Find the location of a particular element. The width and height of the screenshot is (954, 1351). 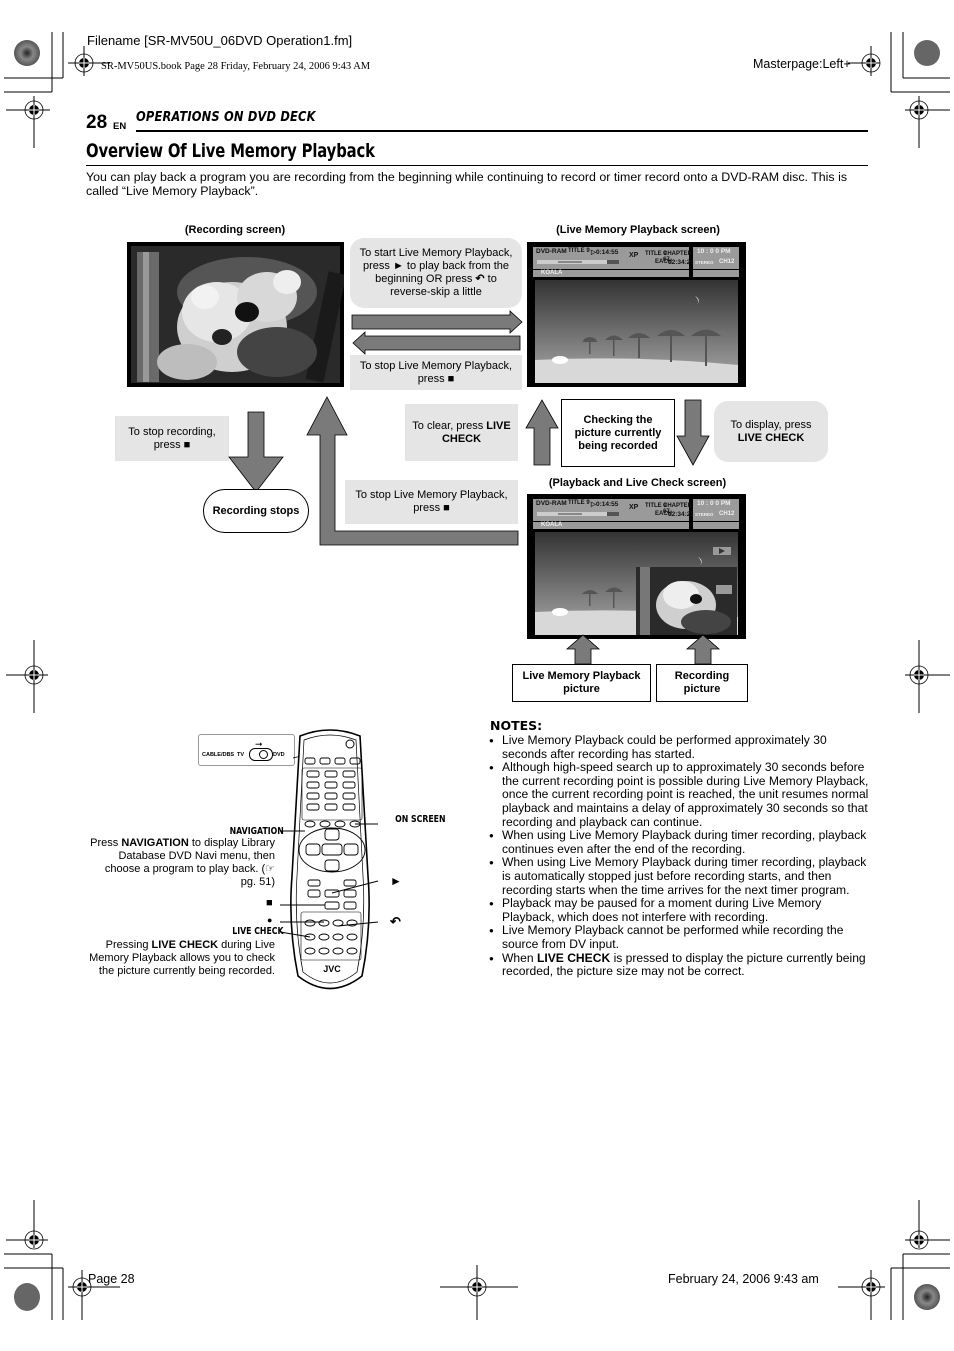

live-check-label: LIVE CHECK is located at coordinates (258, 931).